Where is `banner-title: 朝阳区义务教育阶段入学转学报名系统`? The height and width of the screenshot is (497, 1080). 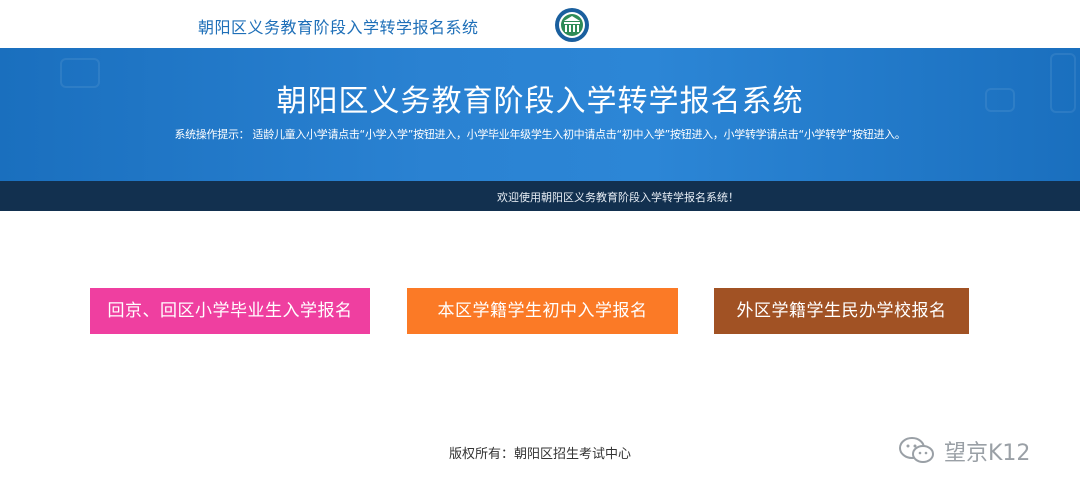
banner-title: 朝阳区义务教育阶段入学转学报名系统 is located at coordinates (540, 101).